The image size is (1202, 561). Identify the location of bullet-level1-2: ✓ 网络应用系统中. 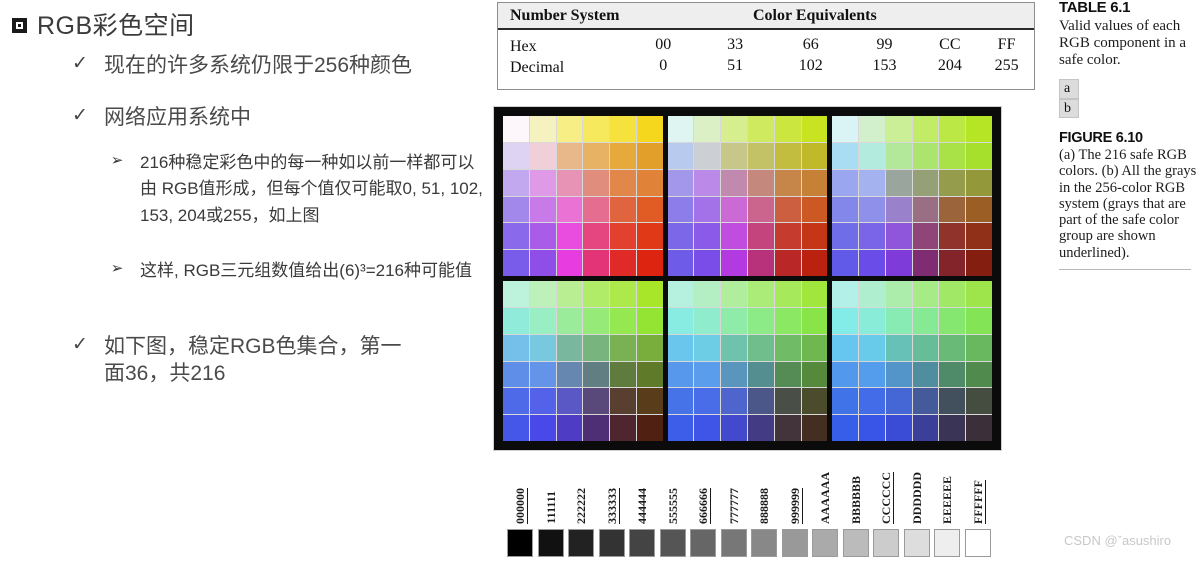
(160, 117).